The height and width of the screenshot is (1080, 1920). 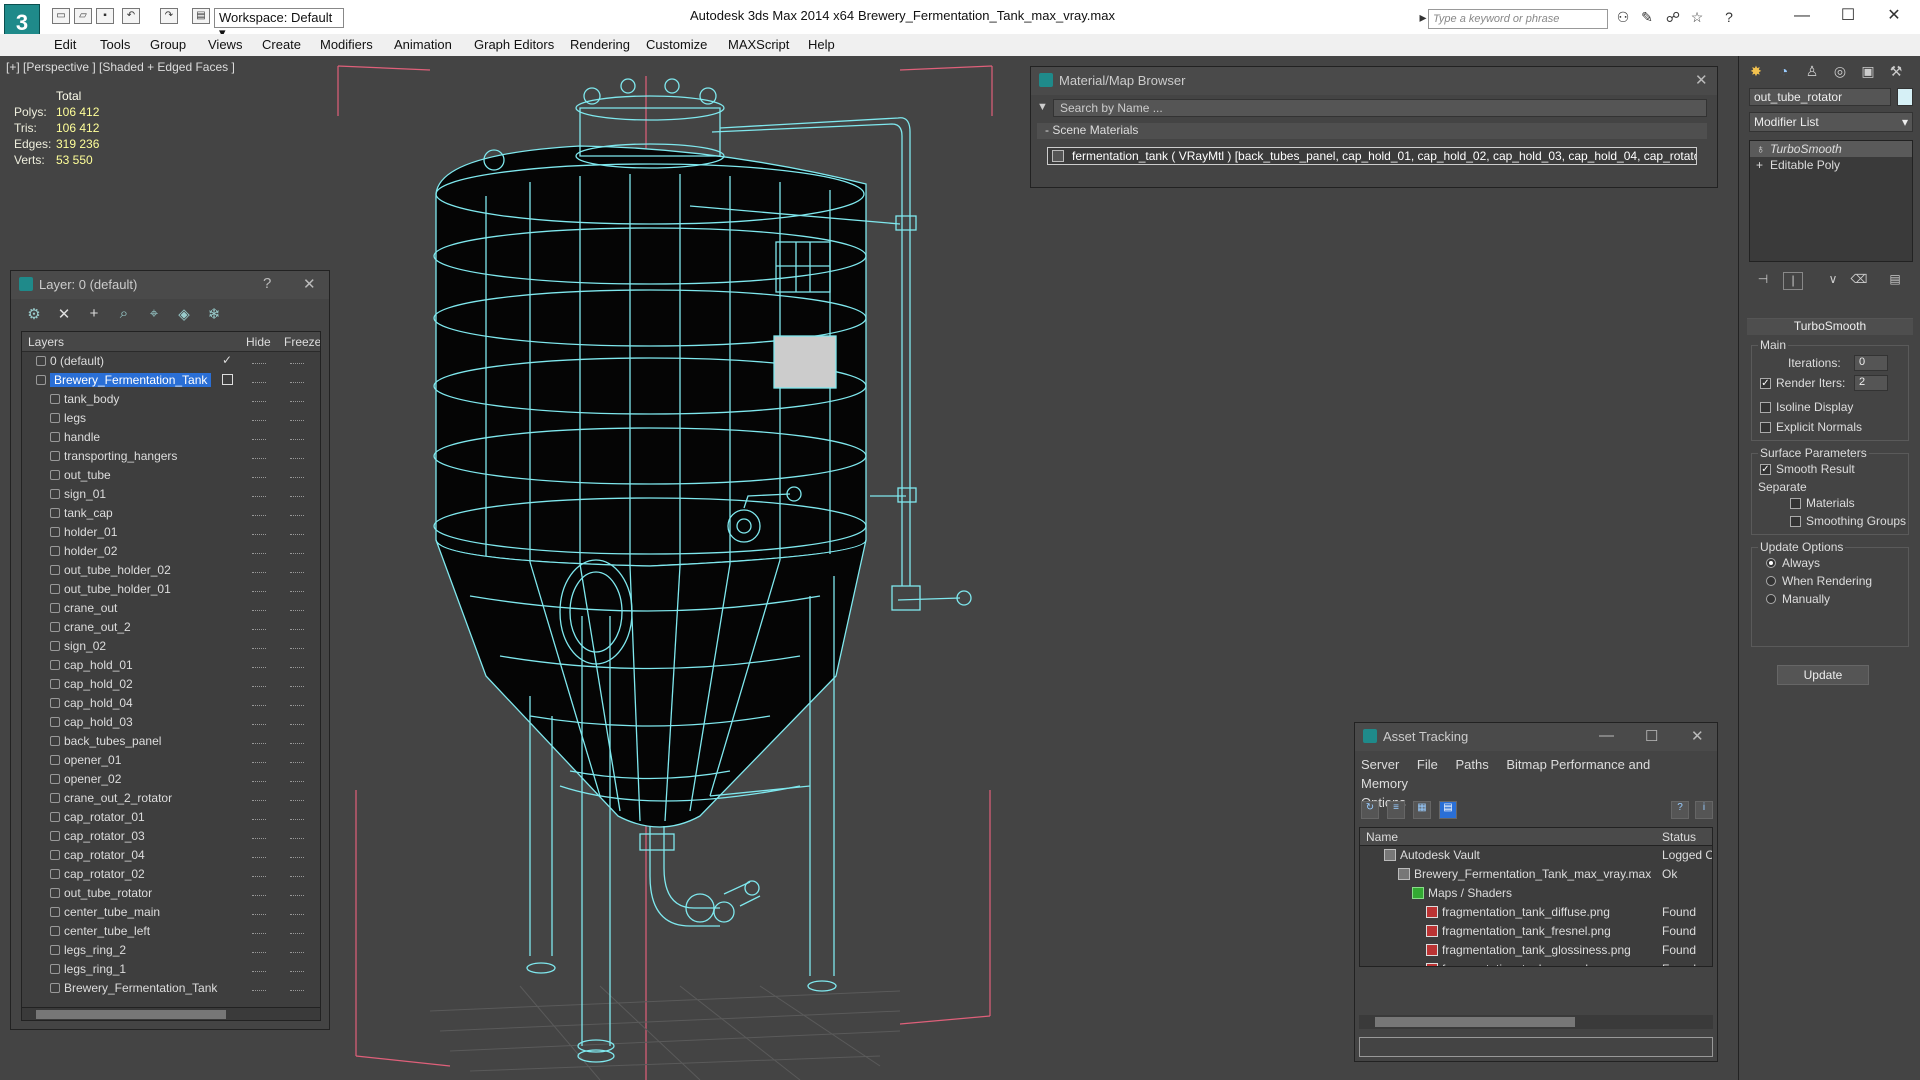 What do you see at coordinates (1536, 931) in the screenshot?
I see `asset-row: fragmentation_tank_fresnel.png Found` at bounding box center [1536, 931].